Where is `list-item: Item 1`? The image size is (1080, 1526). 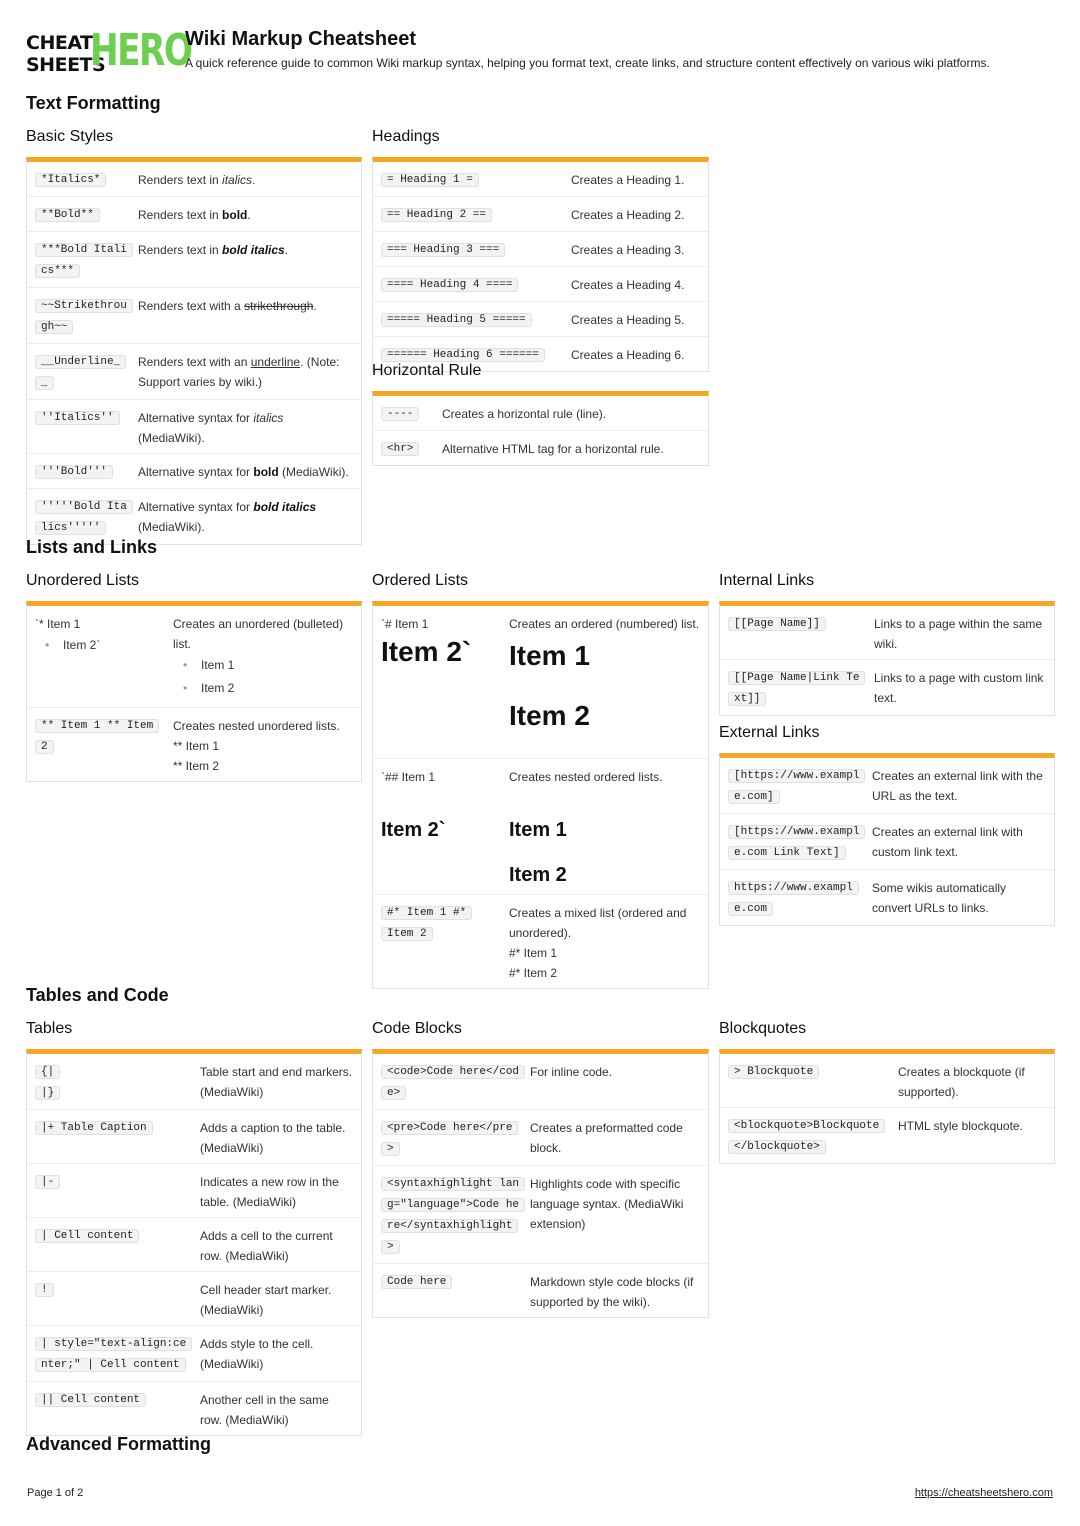 list-item: Item 1 is located at coordinates (267, 665).